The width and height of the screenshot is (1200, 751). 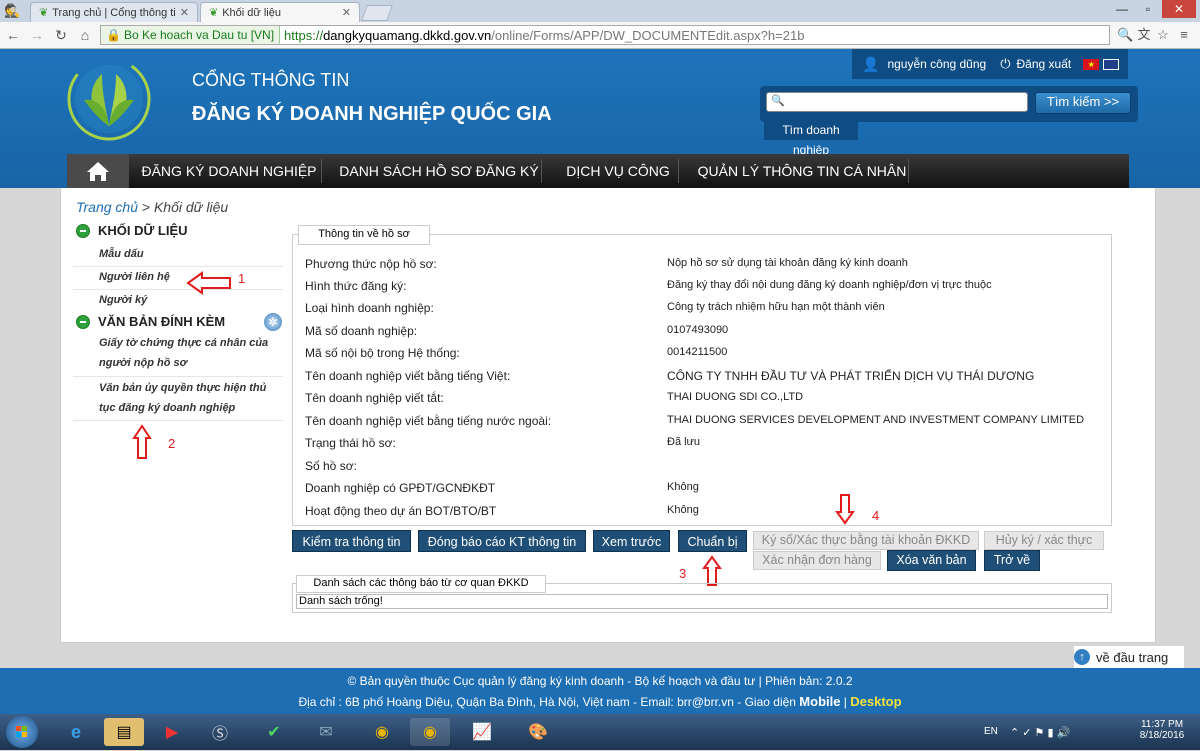 What do you see at coordinates (134, 277) in the screenshot?
I see `sidebar-item-contact-person: Người liên hệ` at bounding box center [134, 277].